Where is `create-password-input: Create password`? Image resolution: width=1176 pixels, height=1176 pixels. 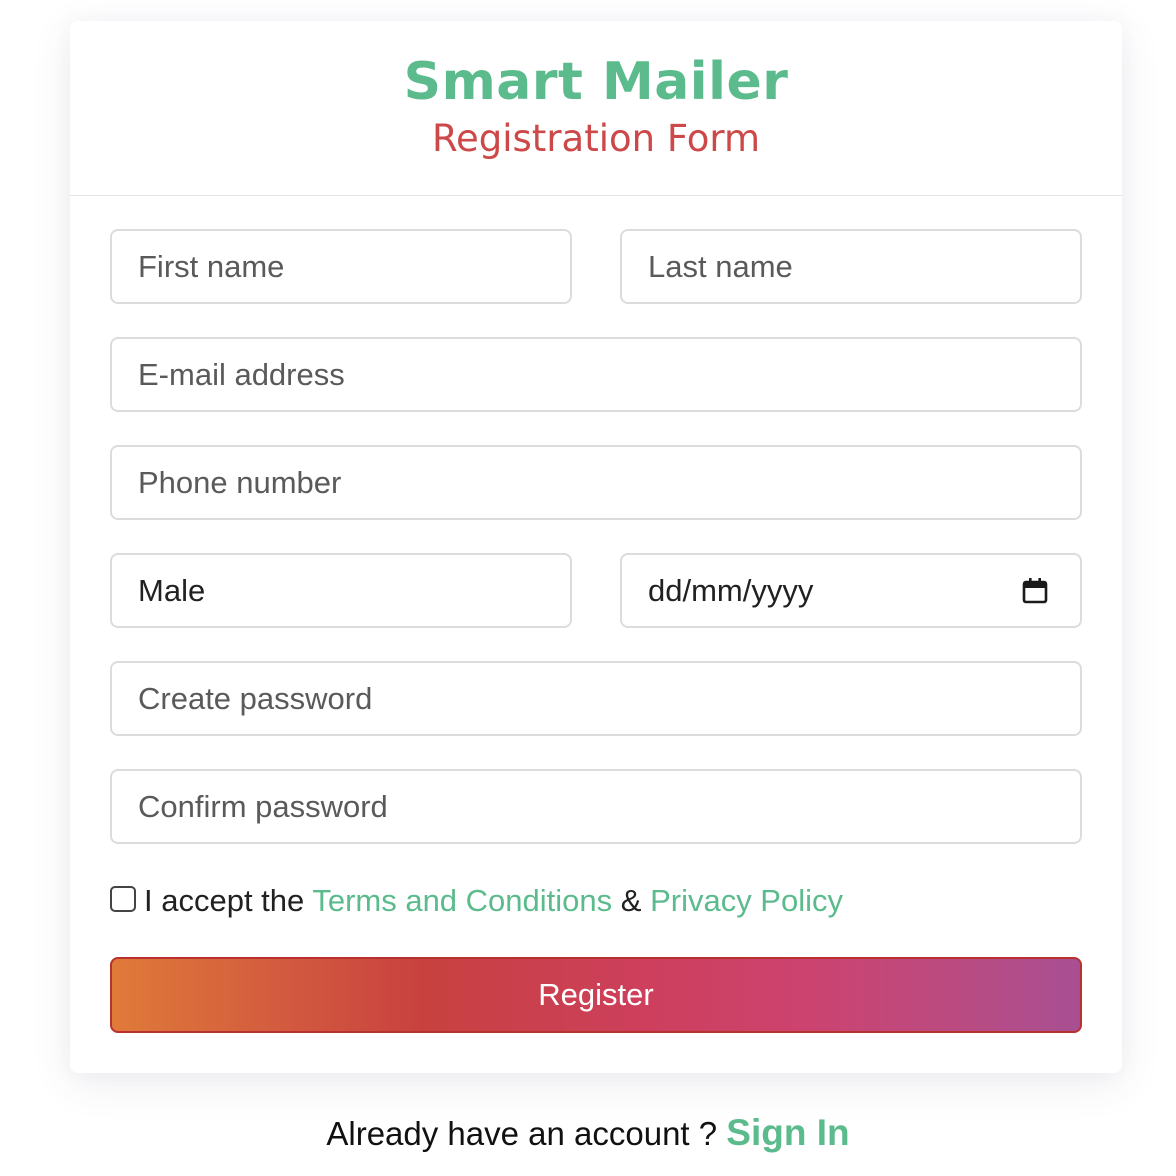 create-password-input: Create password is located at coordinates (596, 698).